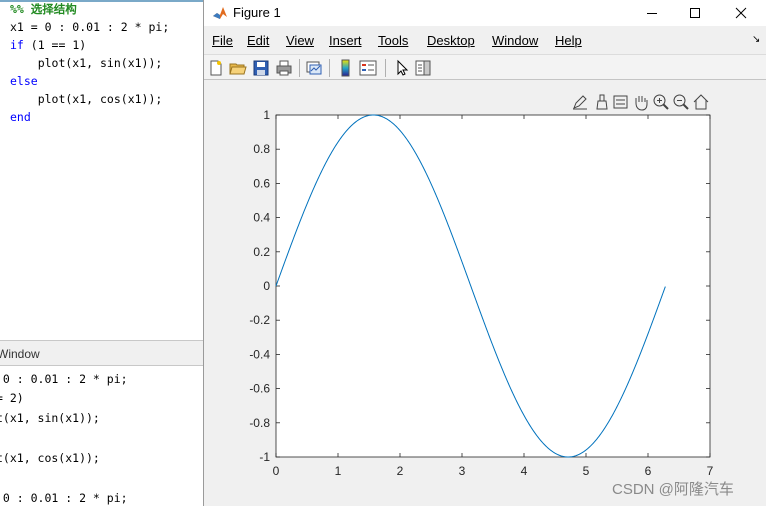 This screenshot has height=506, width=766. I want to click on x-tick-label: 3, so click(462, 471).